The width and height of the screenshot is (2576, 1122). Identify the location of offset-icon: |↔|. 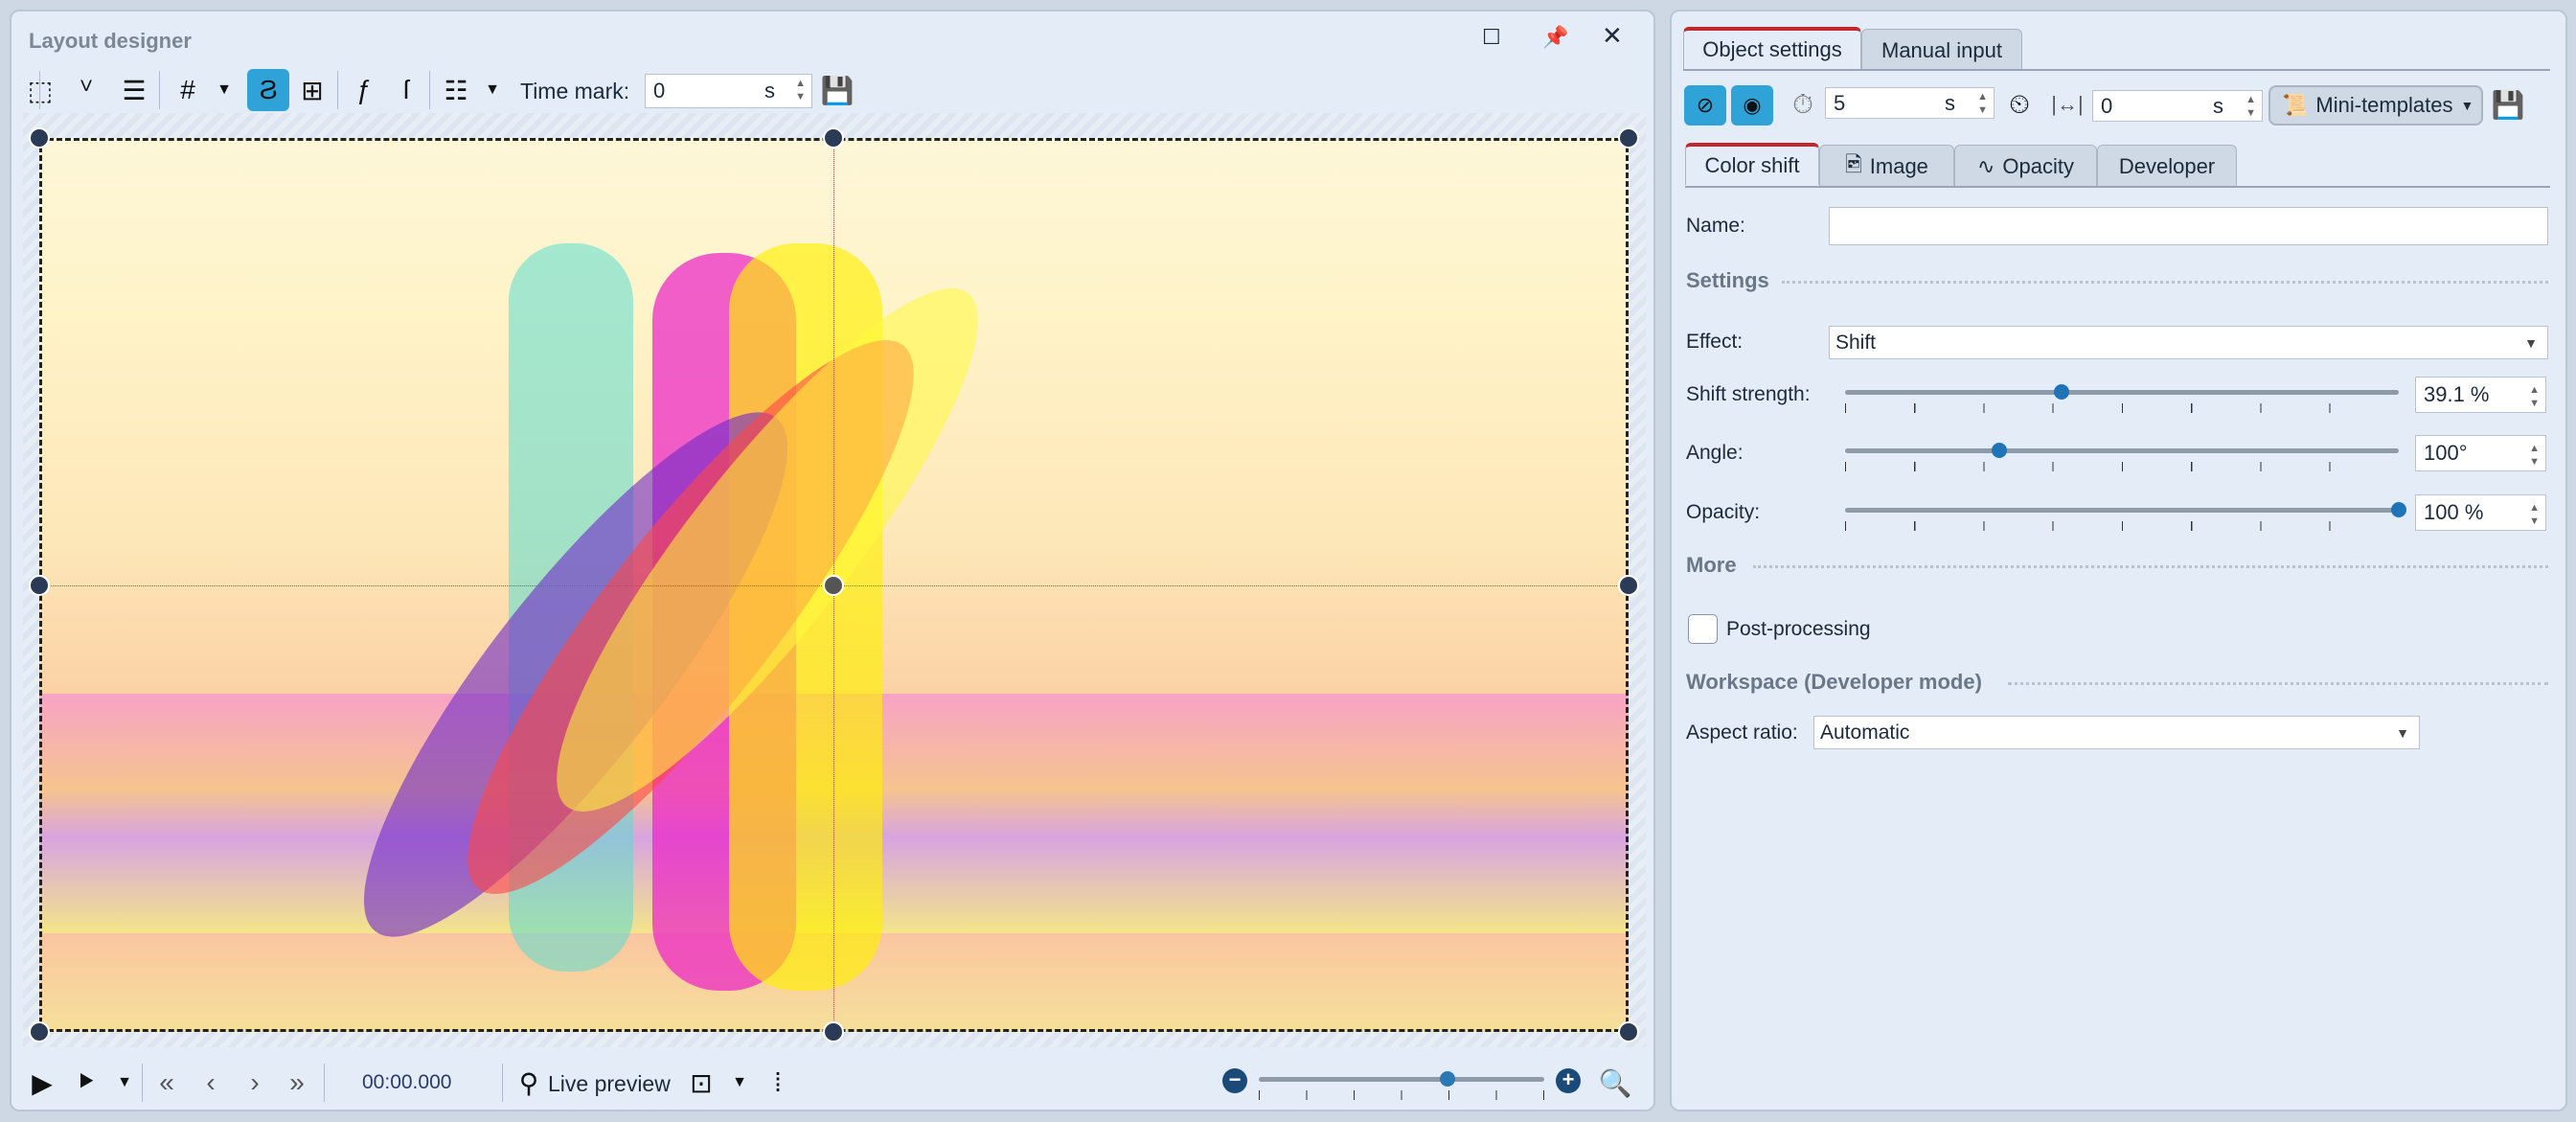
(2067, 104).